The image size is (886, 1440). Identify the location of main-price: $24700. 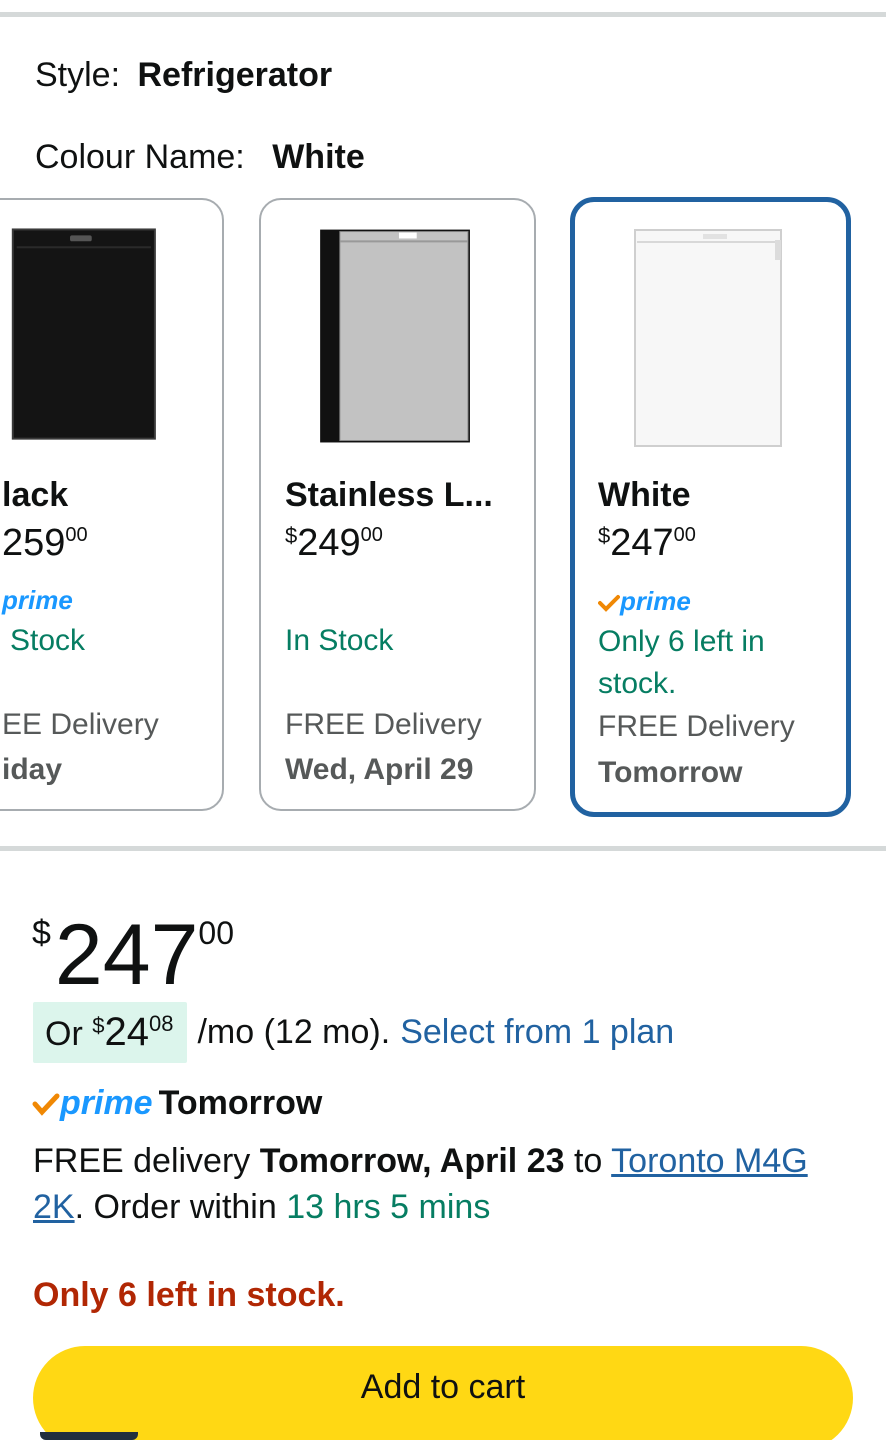
(133, 944).